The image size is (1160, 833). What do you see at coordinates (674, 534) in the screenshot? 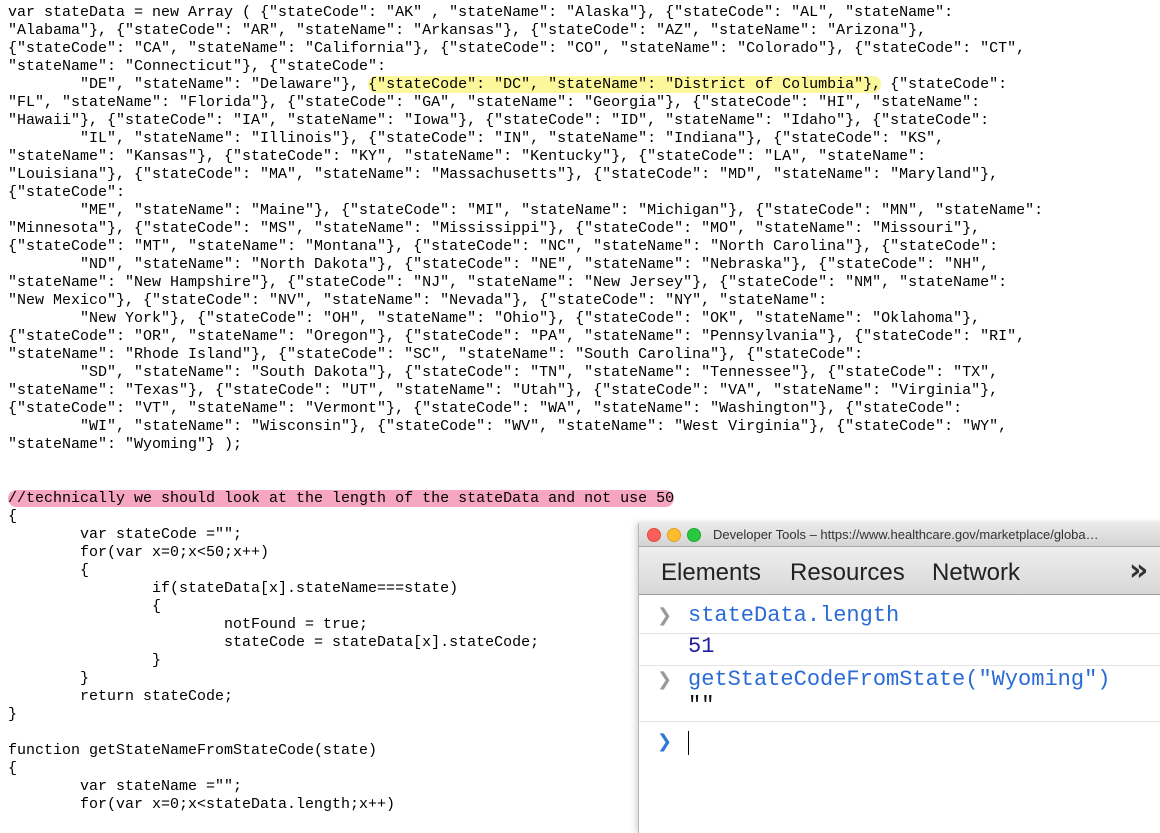
I see `minimize-button` at bounding box center [674, 534].